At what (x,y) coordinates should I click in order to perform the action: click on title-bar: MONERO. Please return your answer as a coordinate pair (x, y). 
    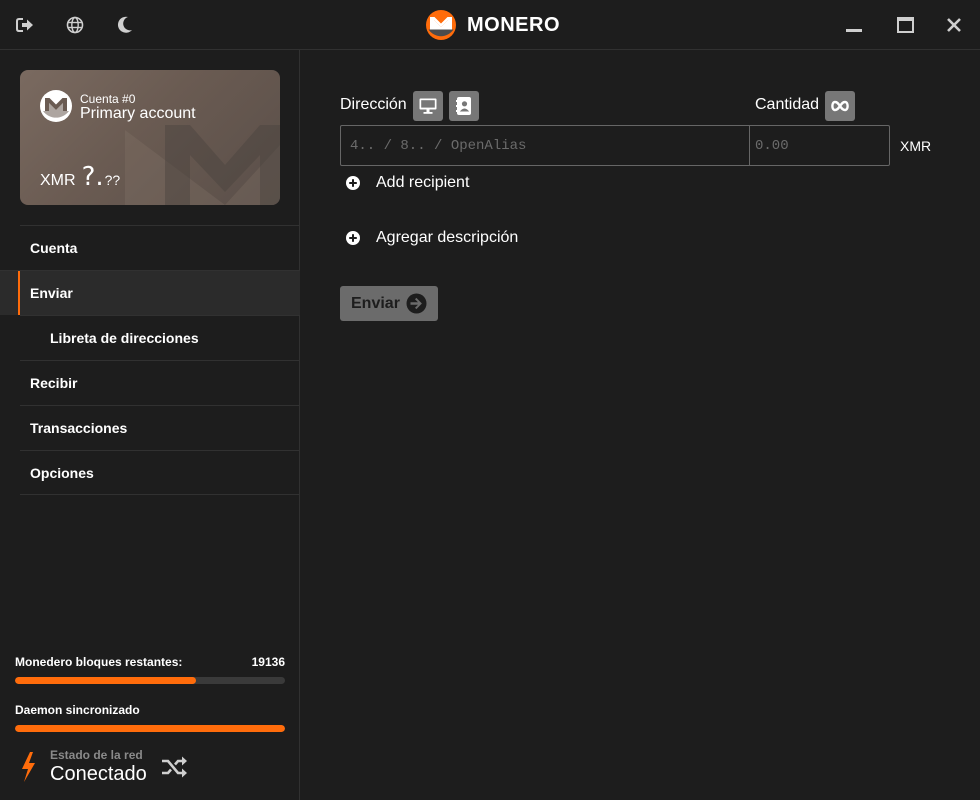
    Looking at the image, I should click on (490, 25).